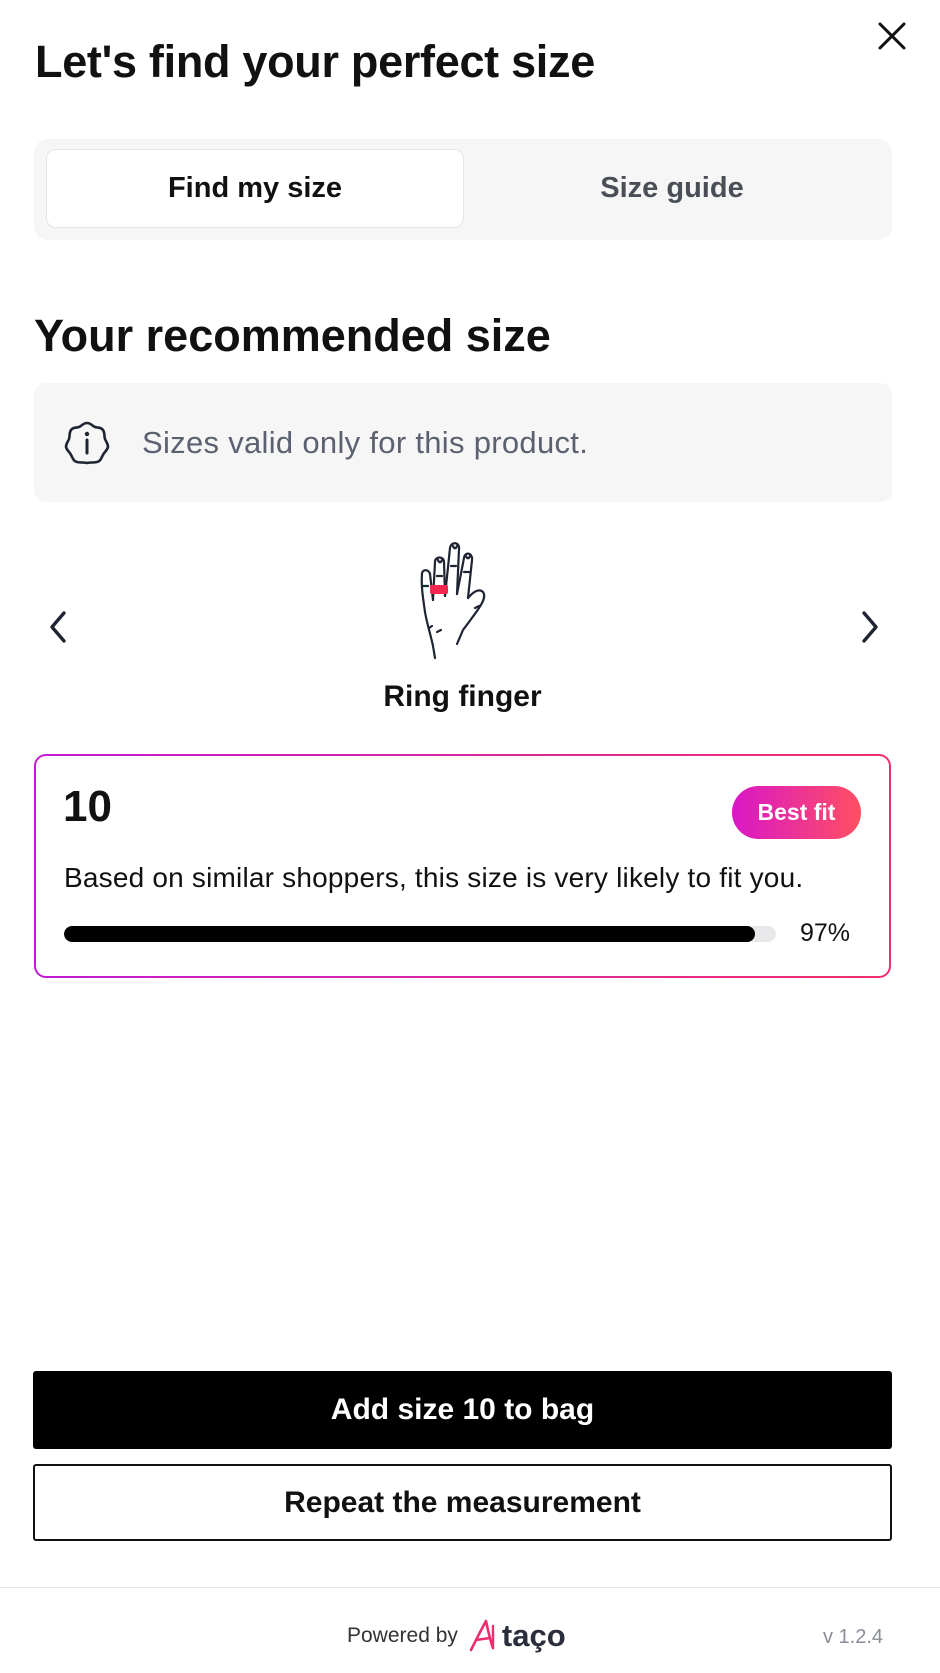  What do you see at coordinates (853, 1637) in the screenshot?
I see `version-label: v 1.2.4` at bounding box center [853, 1637].